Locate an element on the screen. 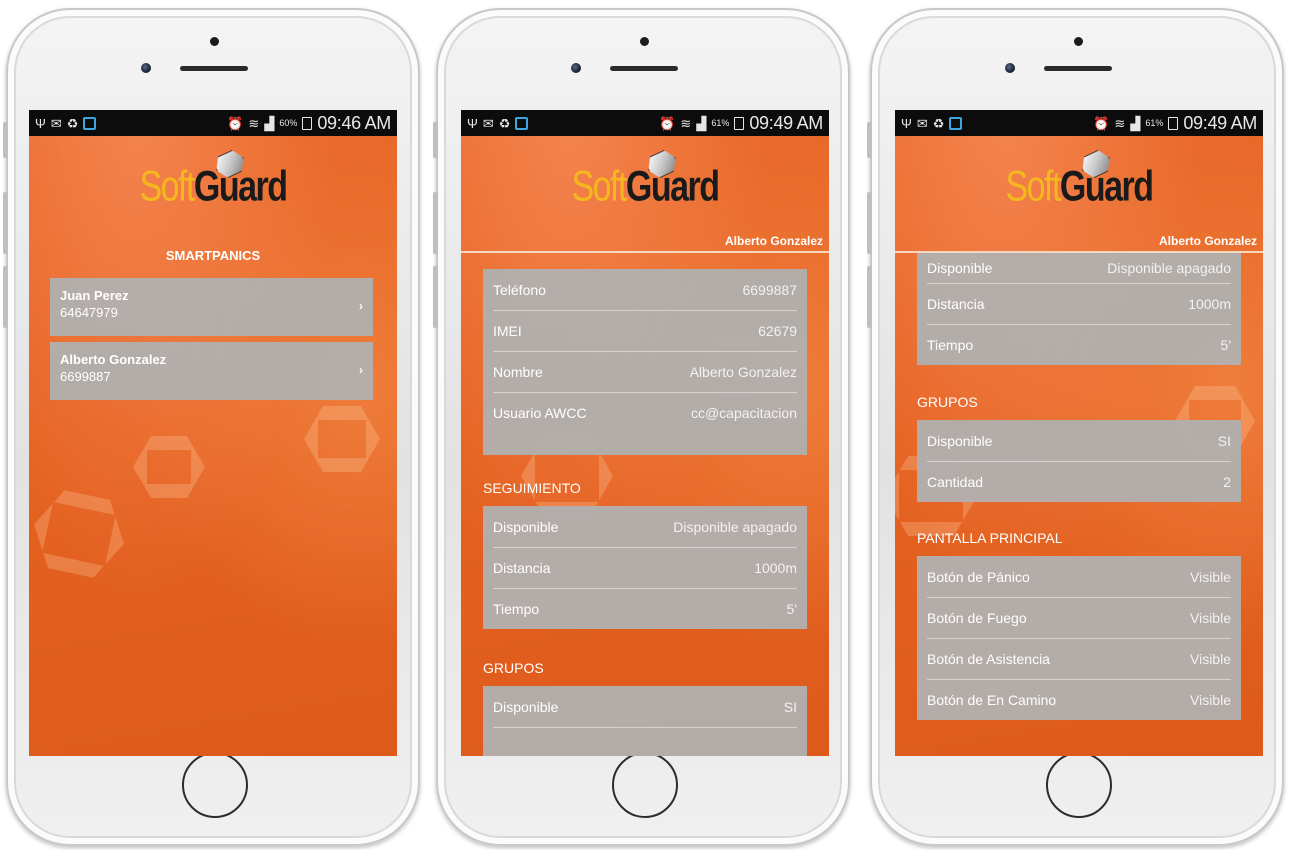 Image resolution: width=1290 pixels, height=850 pixels. setting-row: Cantidad 2 is located at coordinates (1079, 481).